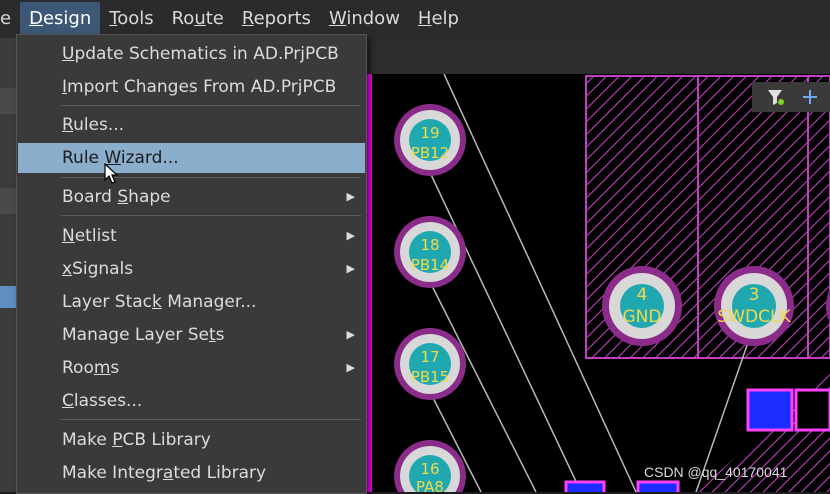  I want to click on trace, so click(503, 327).